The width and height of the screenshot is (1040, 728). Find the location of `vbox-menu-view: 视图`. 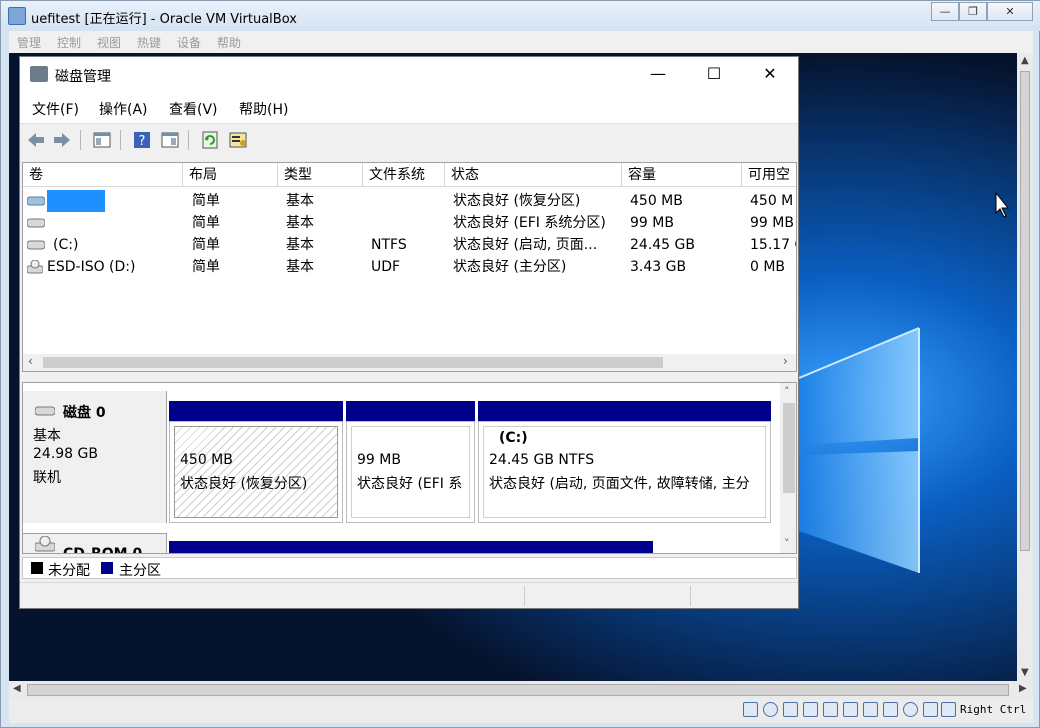

vbox-menu-view: 视图 is located at coordinates (109, 42).